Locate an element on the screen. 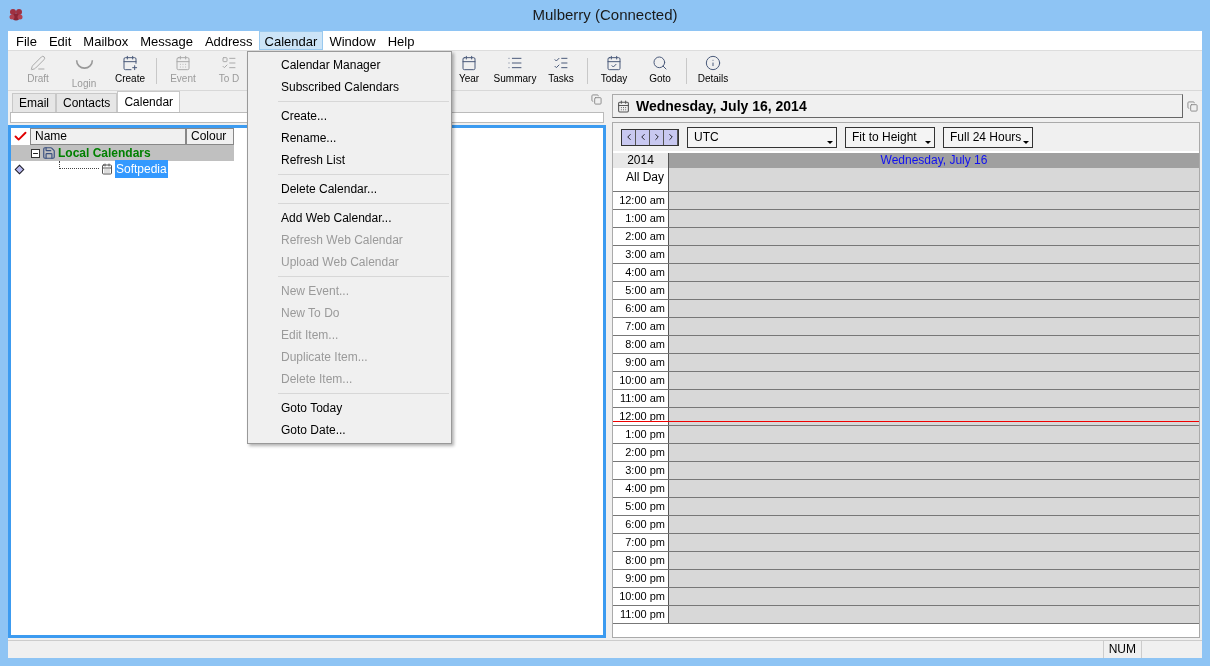  zoom-dropdown: Fit to Height is located at coordinates (890, 137).